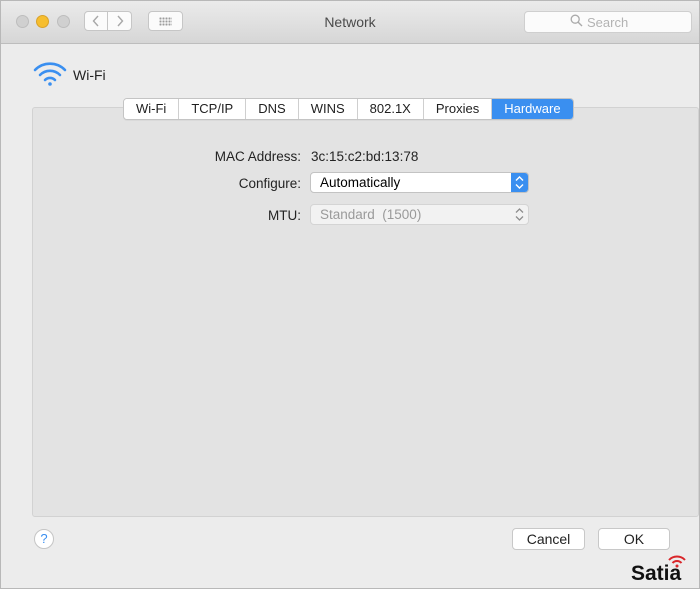  What do you see at coordinates (269, 183) in the screenshot?
I see `configure-label: Configure:` at bounding box center [269, 183].